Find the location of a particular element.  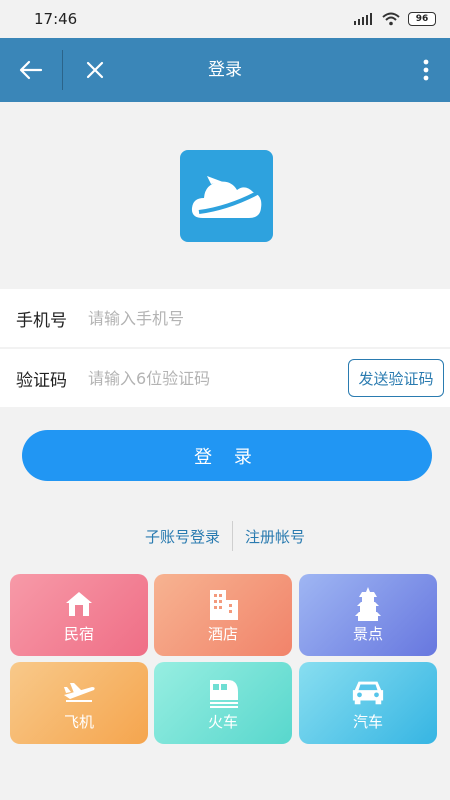

service-tile-train: 火车 is located at coordinates (223, 703).